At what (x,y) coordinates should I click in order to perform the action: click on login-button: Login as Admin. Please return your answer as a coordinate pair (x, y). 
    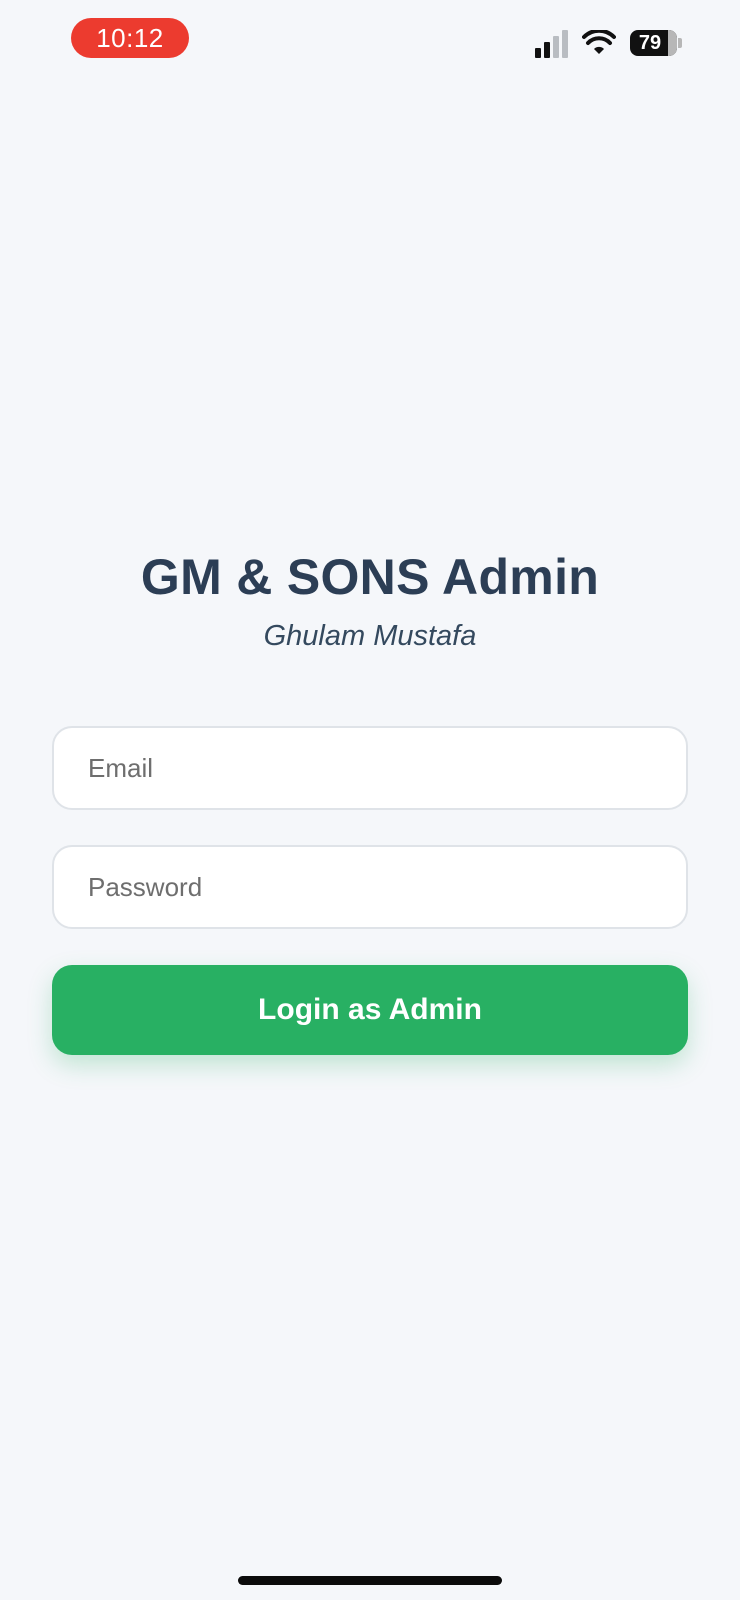
    Looking at the image, I should click on (370, 1010).